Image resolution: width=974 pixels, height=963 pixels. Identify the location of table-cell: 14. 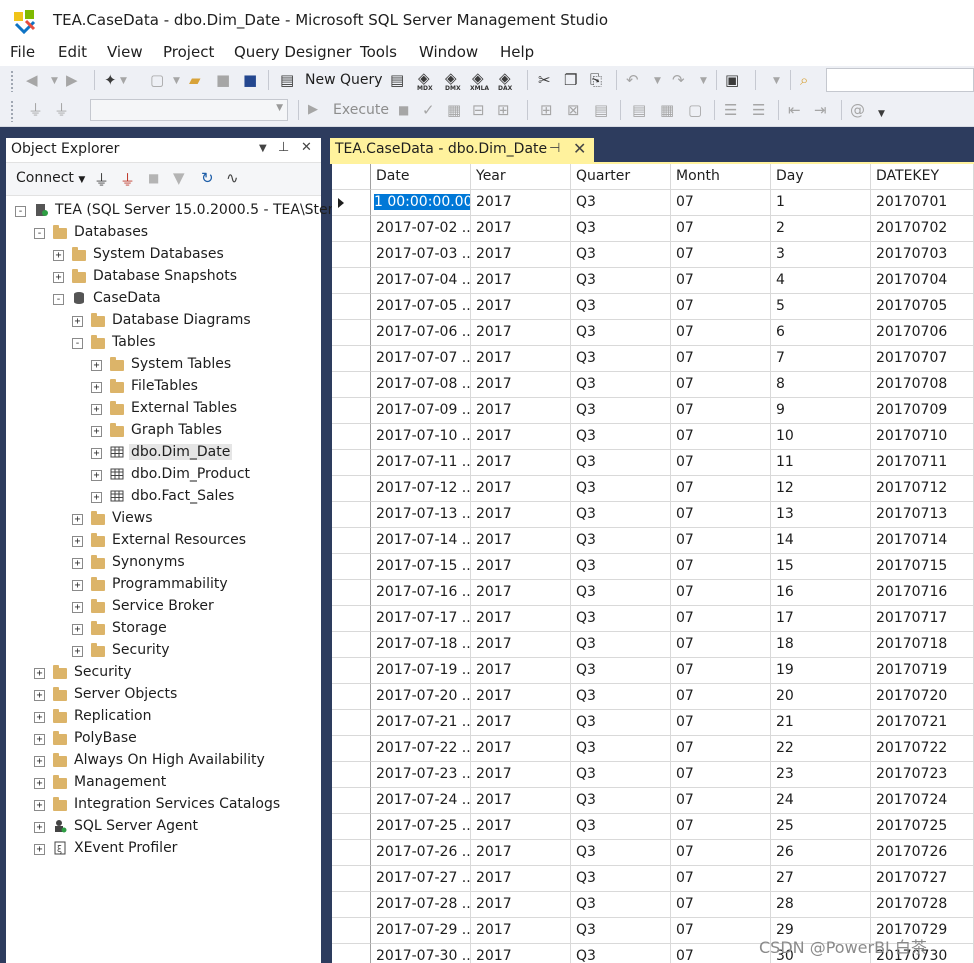
(821, 541).